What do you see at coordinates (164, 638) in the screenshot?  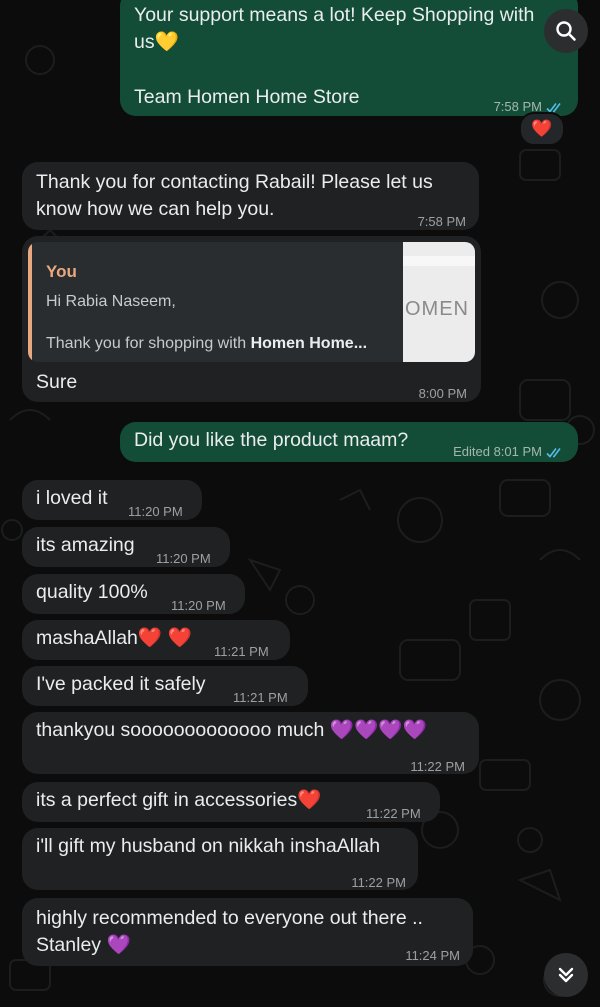 I see `heart-icon: ❤️ ❤️` at bounding box center [164, 638].